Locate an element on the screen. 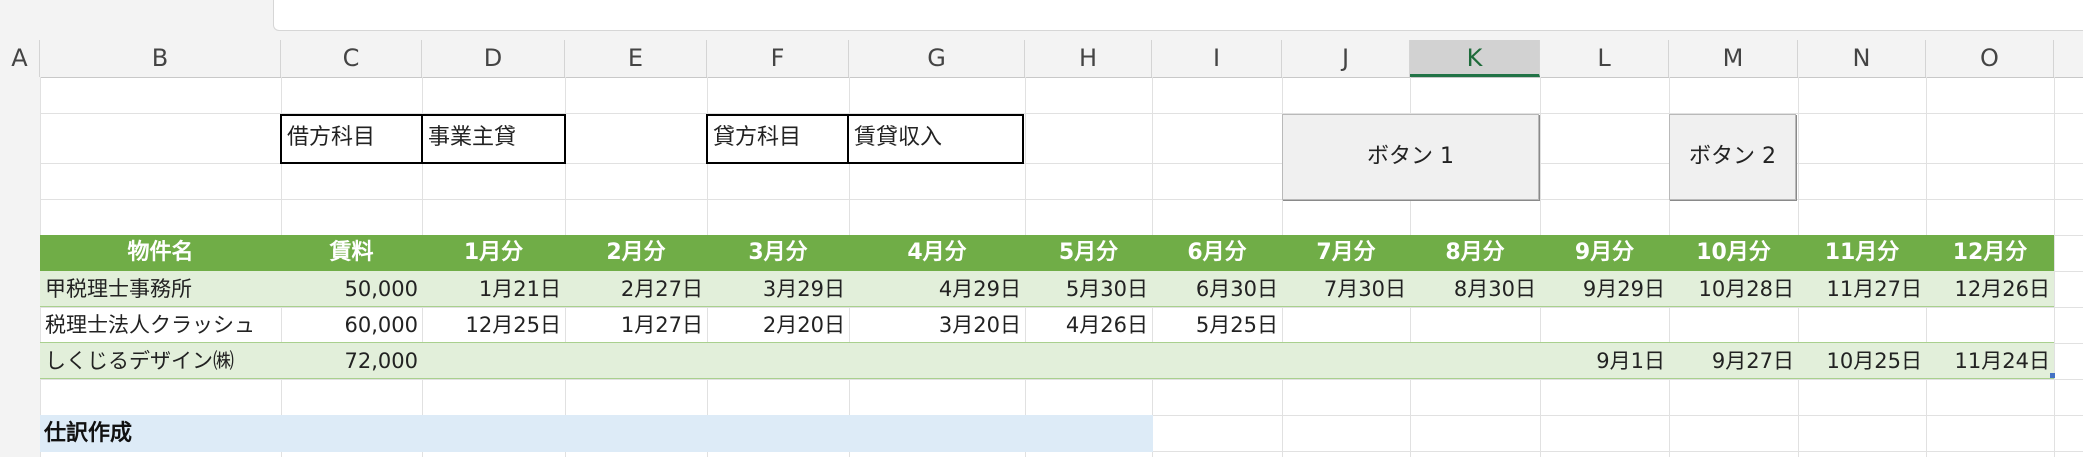 This screenshot has height=457, width=2083. payment-date-cell: 7月30日 is located at coordinates (1346, 289).